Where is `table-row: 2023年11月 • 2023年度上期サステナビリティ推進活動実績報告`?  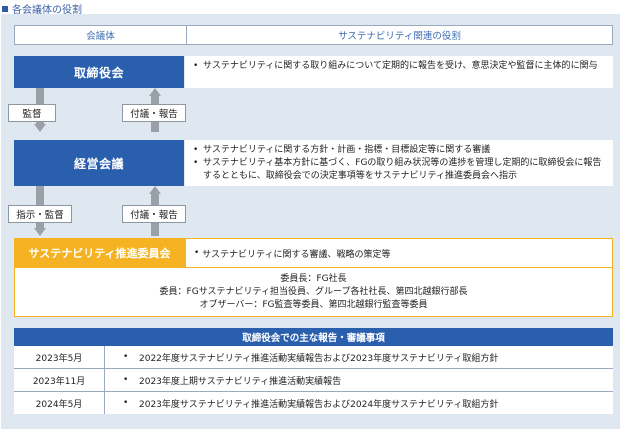
table-row: 2023年11月 • 2023年度上期サステナビリティ推進活動実績報告 is located at coordinates (313, 380).